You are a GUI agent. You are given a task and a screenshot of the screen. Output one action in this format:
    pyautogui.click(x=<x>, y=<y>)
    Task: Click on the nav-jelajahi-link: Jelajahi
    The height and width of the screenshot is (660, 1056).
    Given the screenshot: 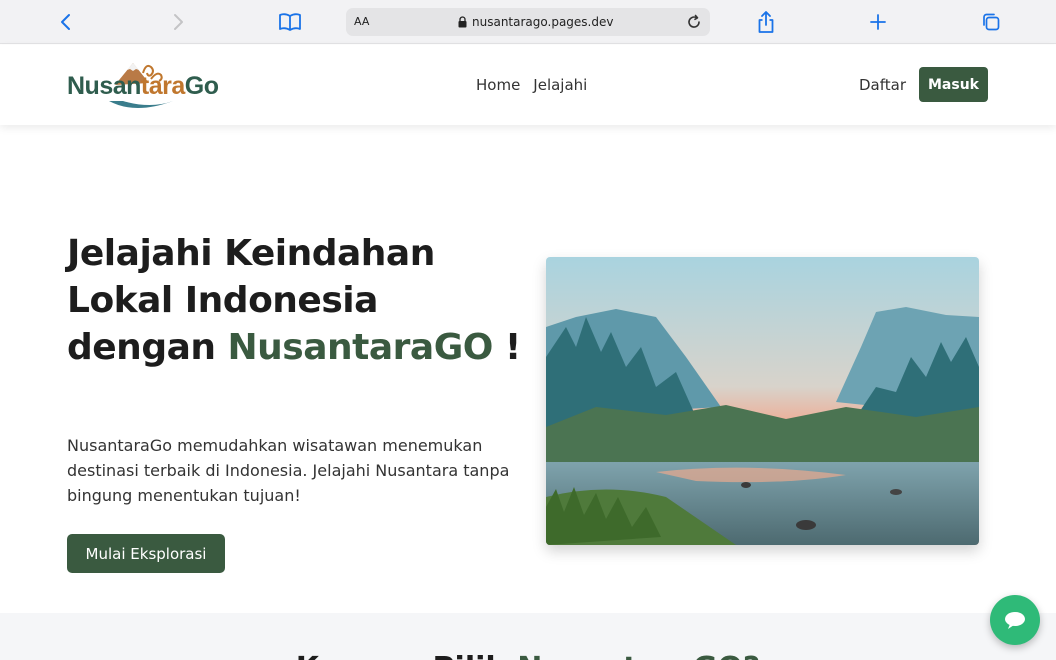 What is the action you would take?
    pyautogui.click(x=560, y=85)
    